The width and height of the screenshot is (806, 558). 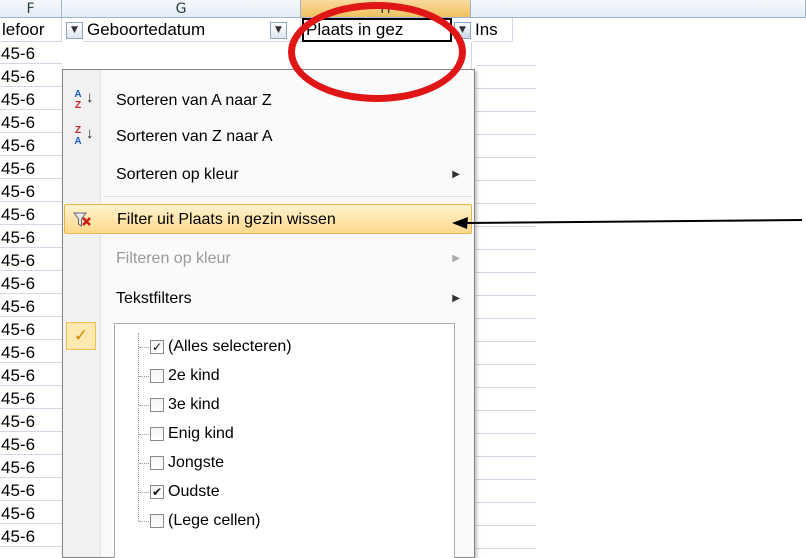 What do you see at coordinates (627, 223) in the screenshot?
I see `annotation-arrow` at bounding box center [627, 223].